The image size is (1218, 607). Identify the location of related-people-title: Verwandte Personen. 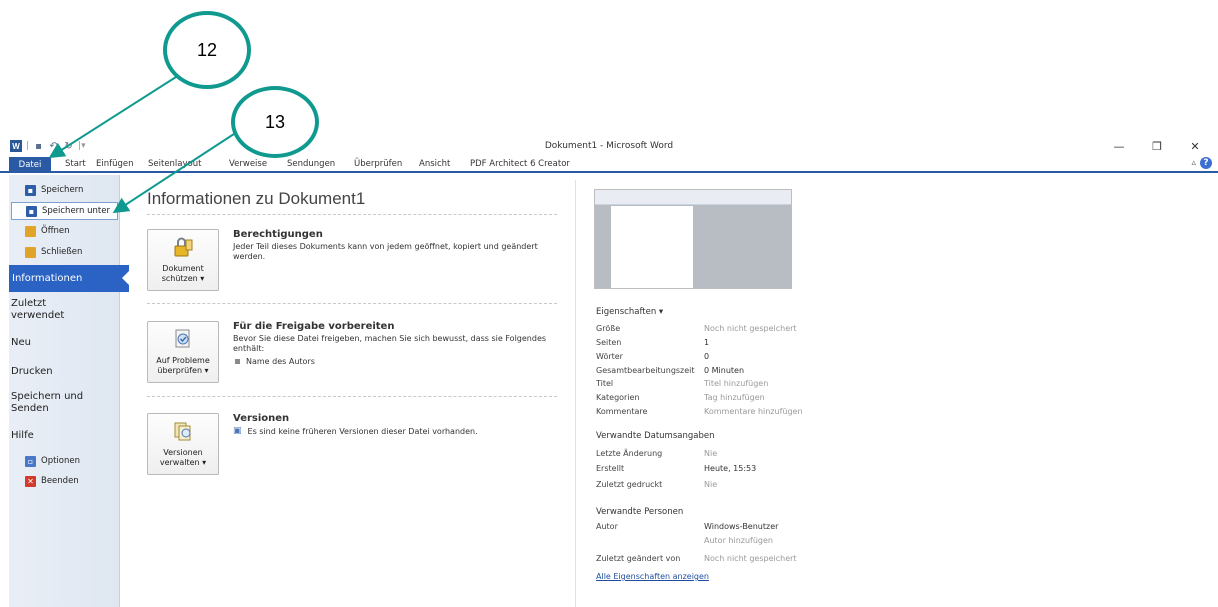
(640, 512).